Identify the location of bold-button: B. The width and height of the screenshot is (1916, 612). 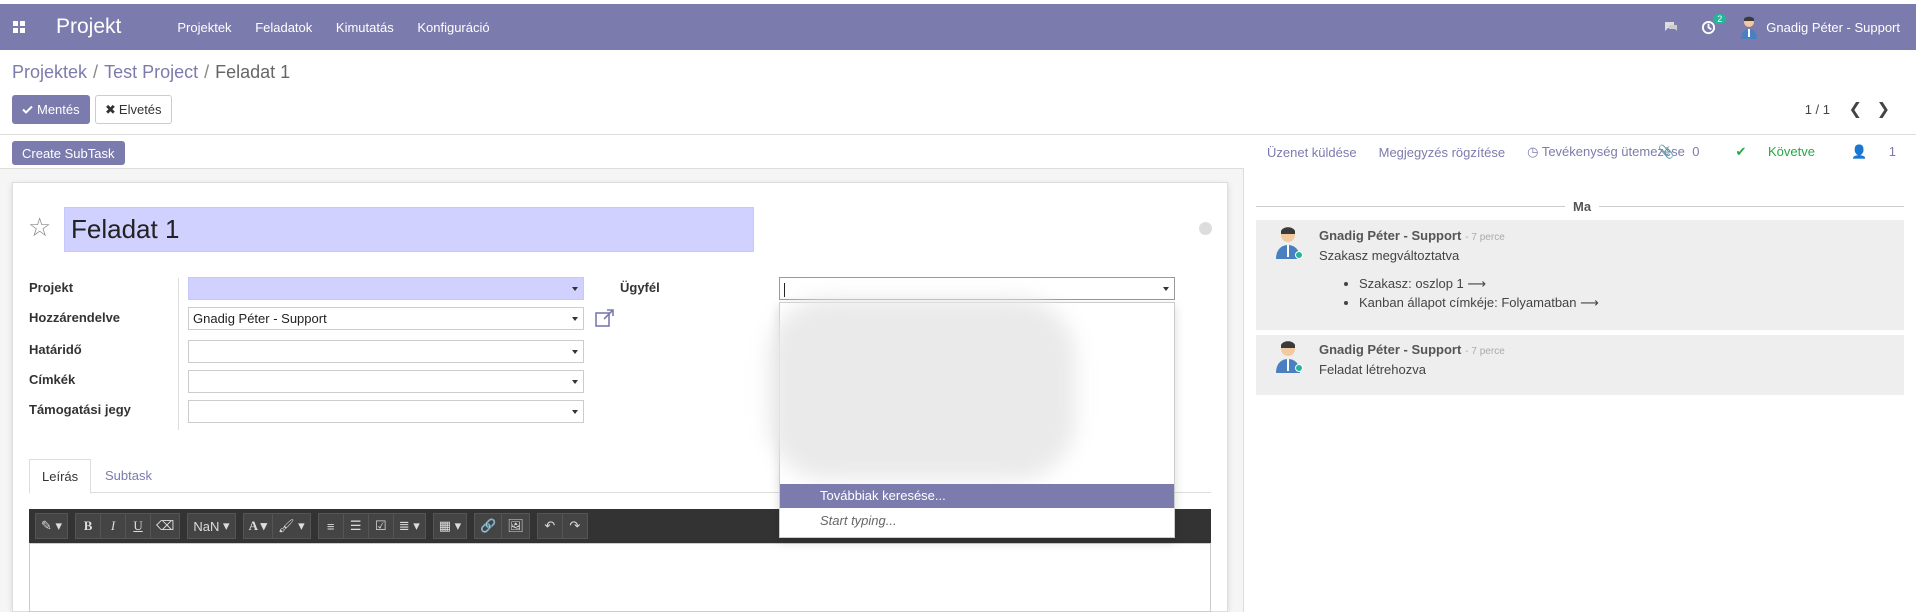
(88, 526).